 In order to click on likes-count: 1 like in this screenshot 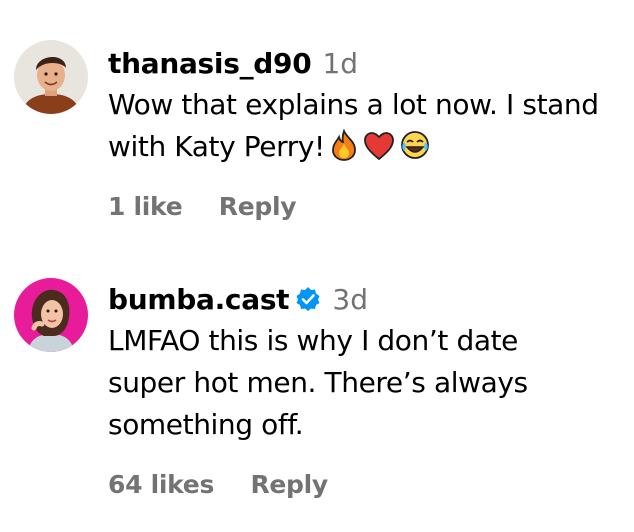, I will do `click(145, 206)`.